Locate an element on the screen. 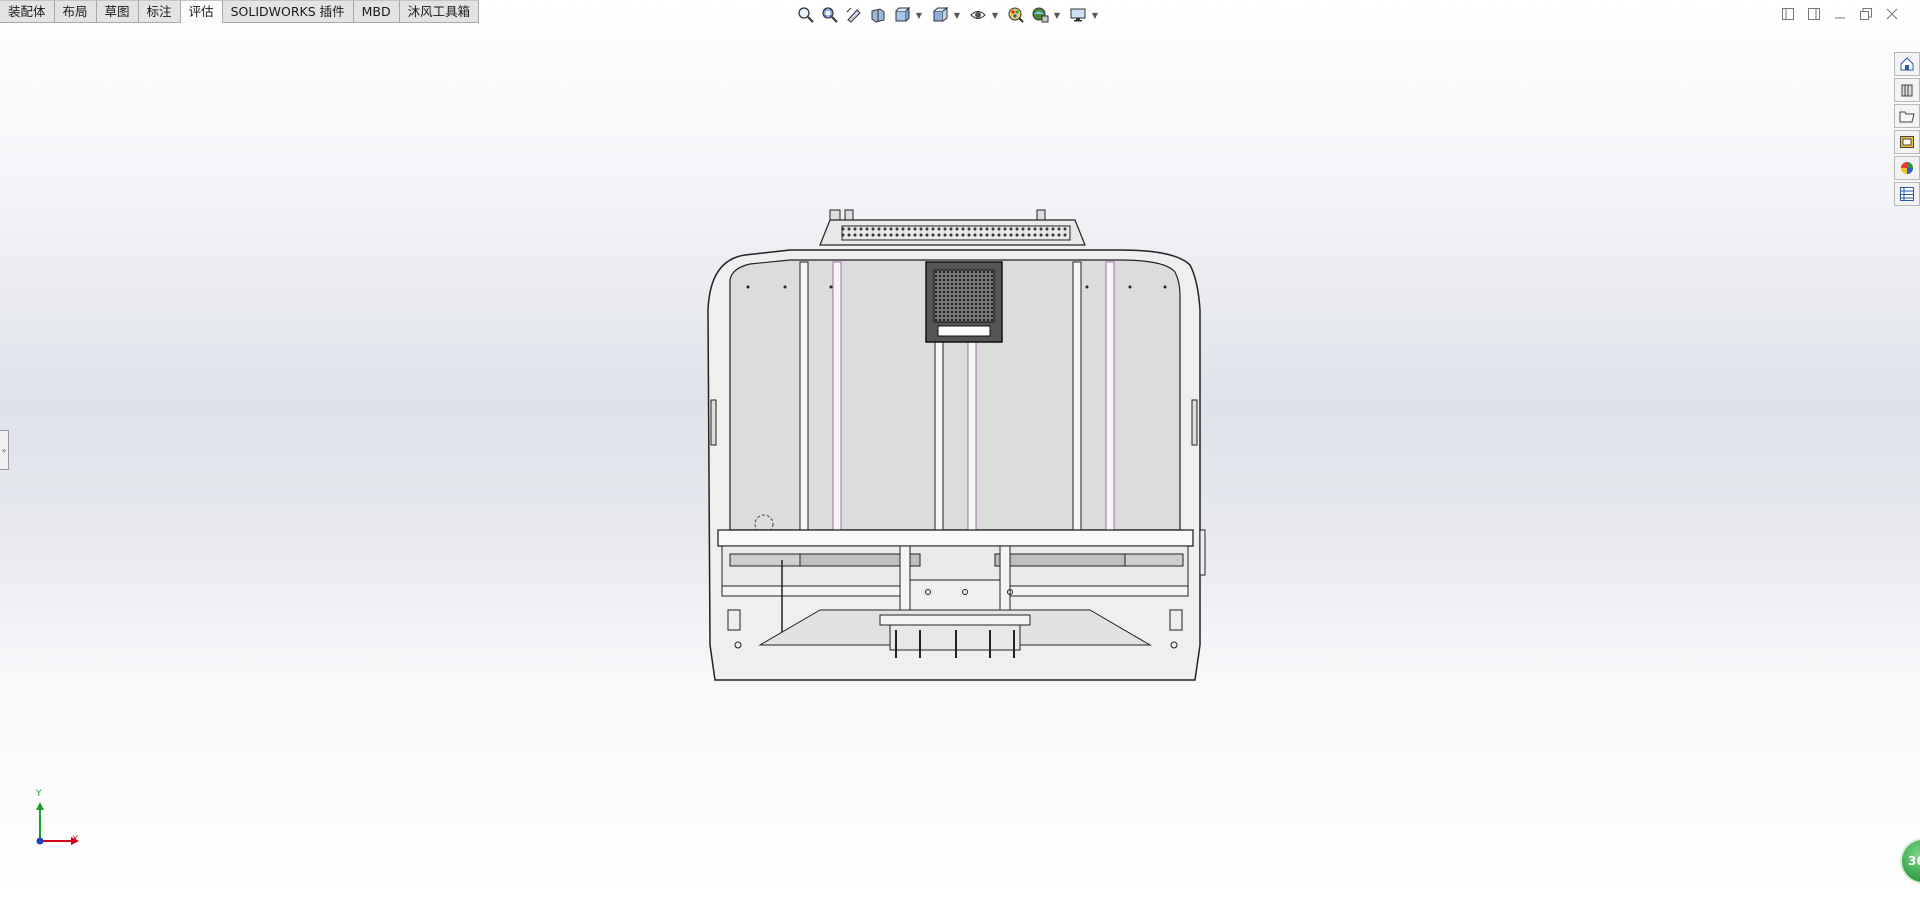  reference-triad: Y X is located at coordinates (58, 822).